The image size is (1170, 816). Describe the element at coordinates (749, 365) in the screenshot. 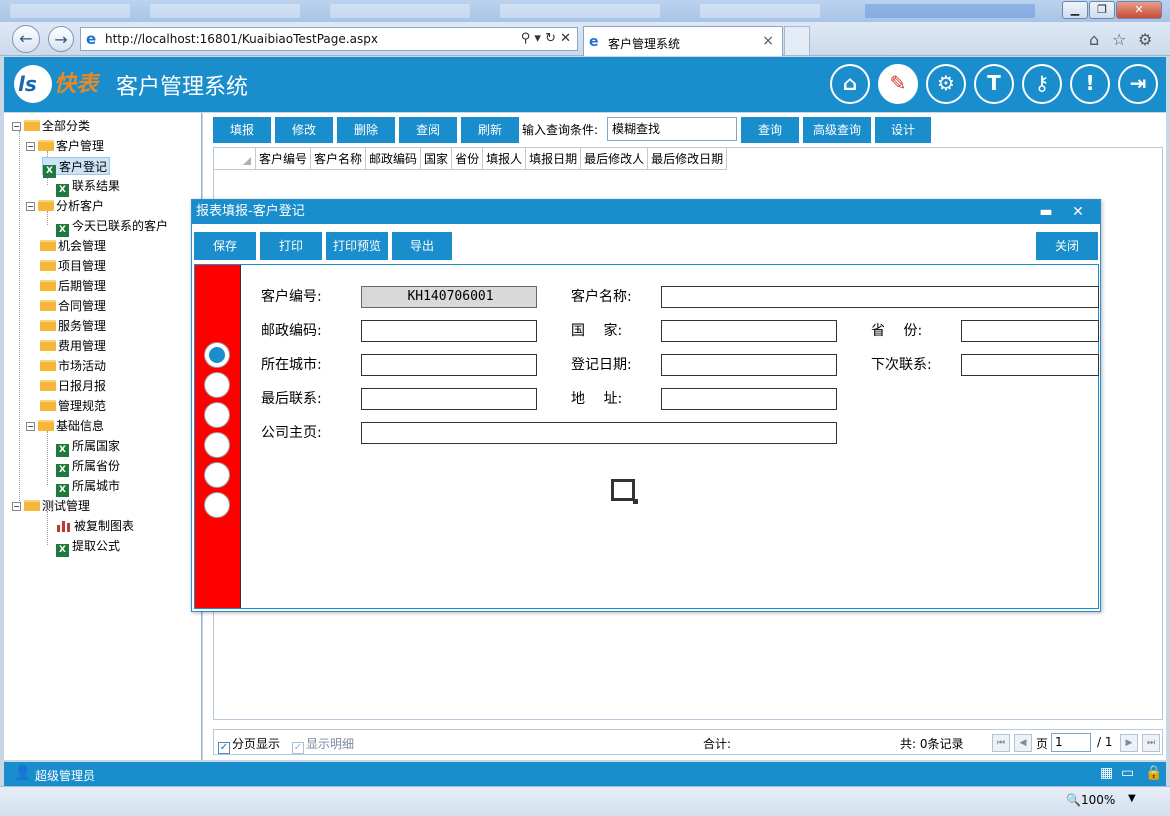

I see `register-date-field` at that location.